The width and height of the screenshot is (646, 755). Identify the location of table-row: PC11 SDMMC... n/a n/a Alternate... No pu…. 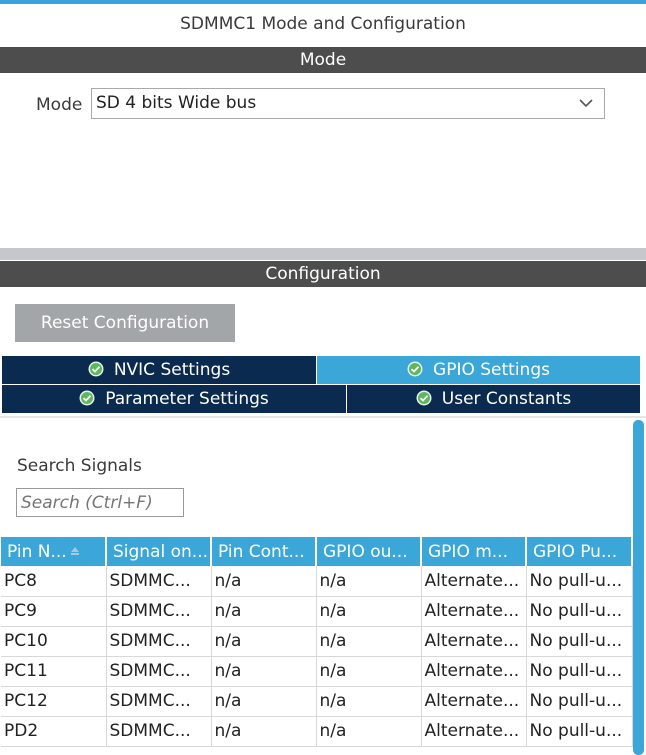
(317, 671).